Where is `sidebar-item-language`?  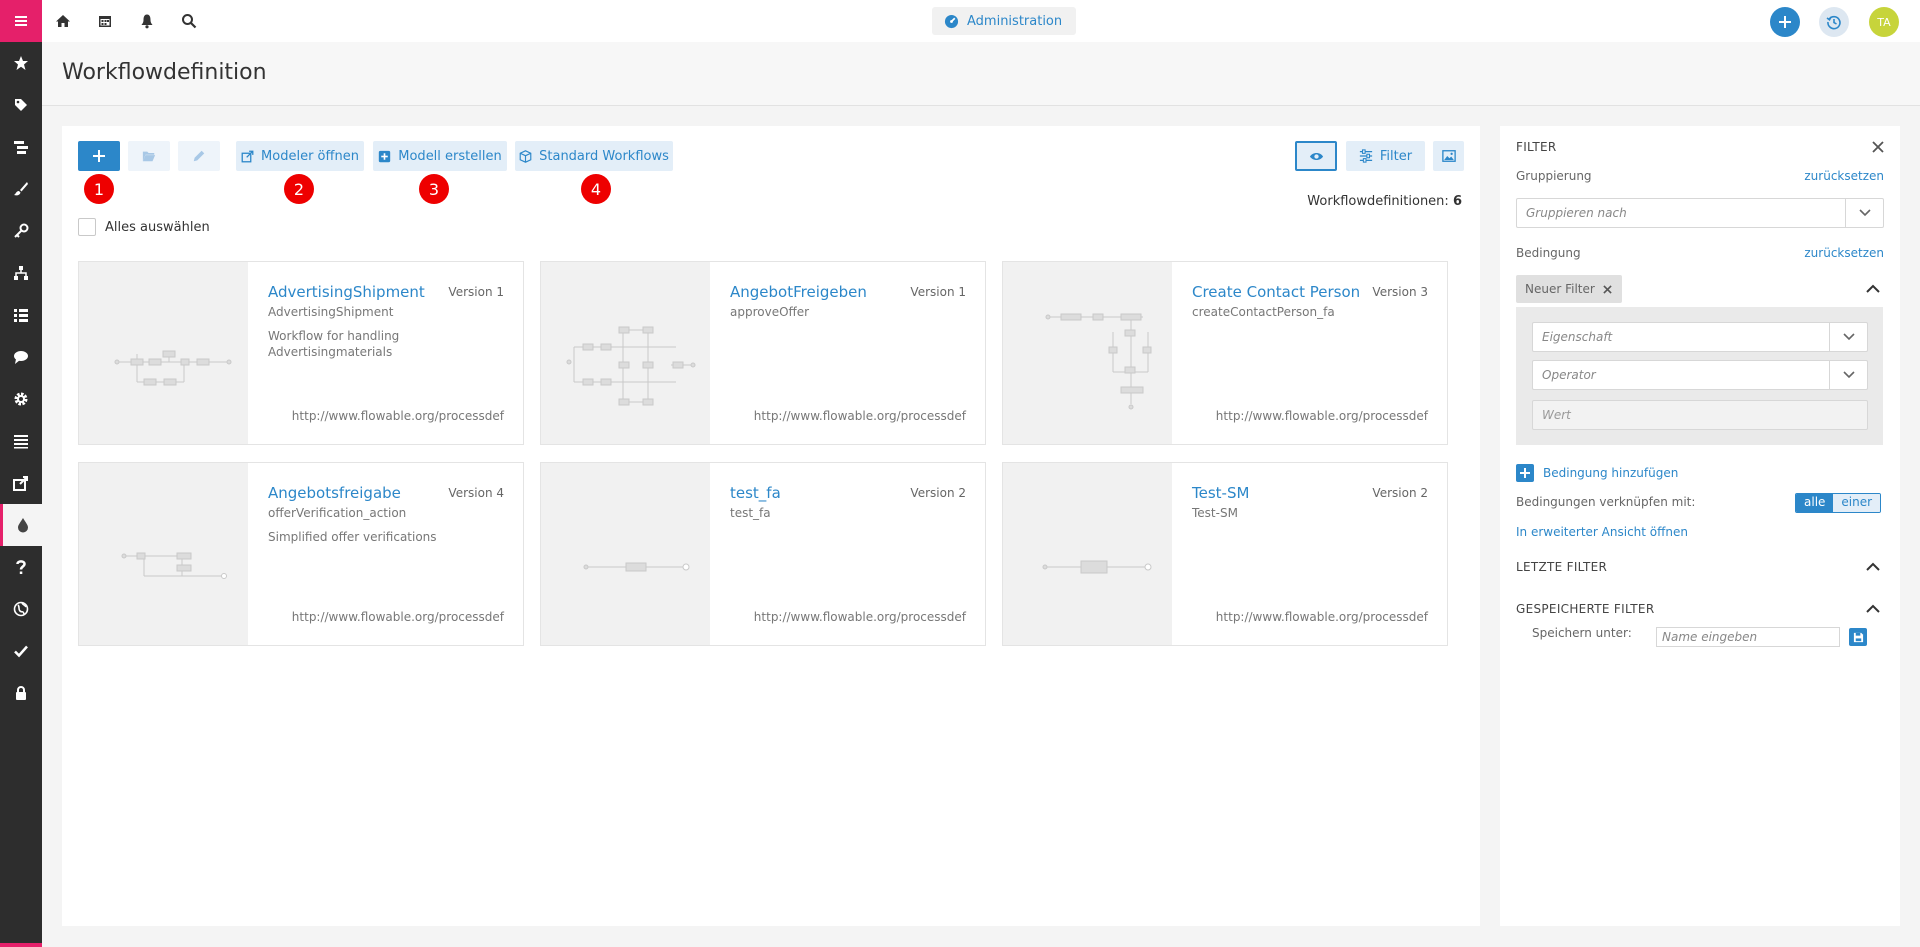 sidebar-item-language is located at coordinates (21, 609).